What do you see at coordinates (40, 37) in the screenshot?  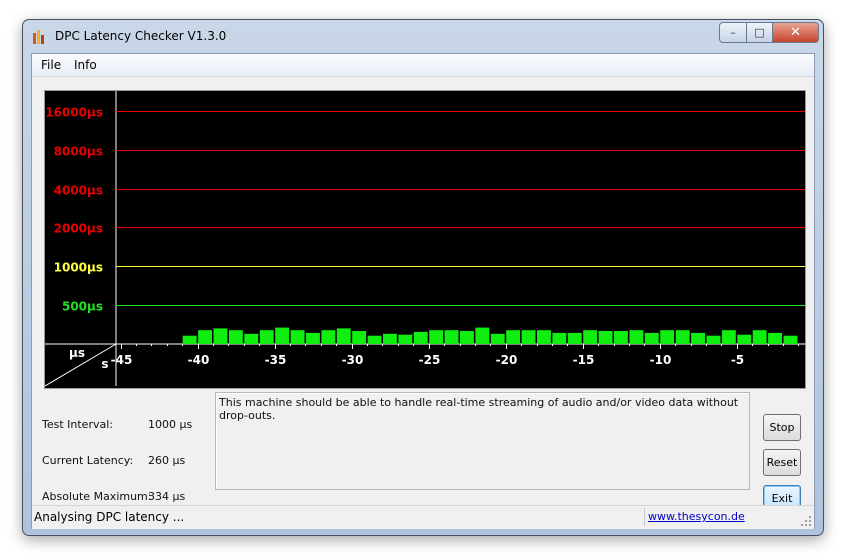 I see `bar-chart-icon` at bounding box center [40, 37].